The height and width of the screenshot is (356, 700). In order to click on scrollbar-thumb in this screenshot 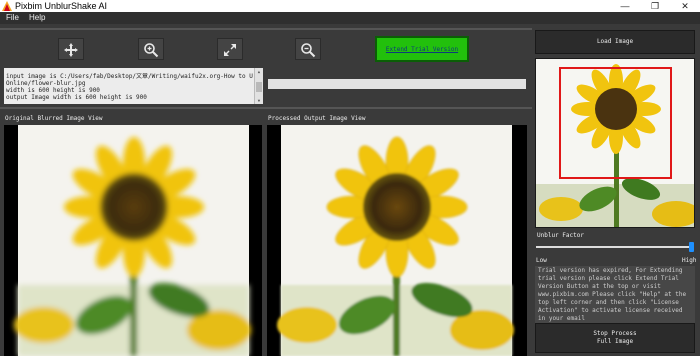, I will do `click(259, 87)`.